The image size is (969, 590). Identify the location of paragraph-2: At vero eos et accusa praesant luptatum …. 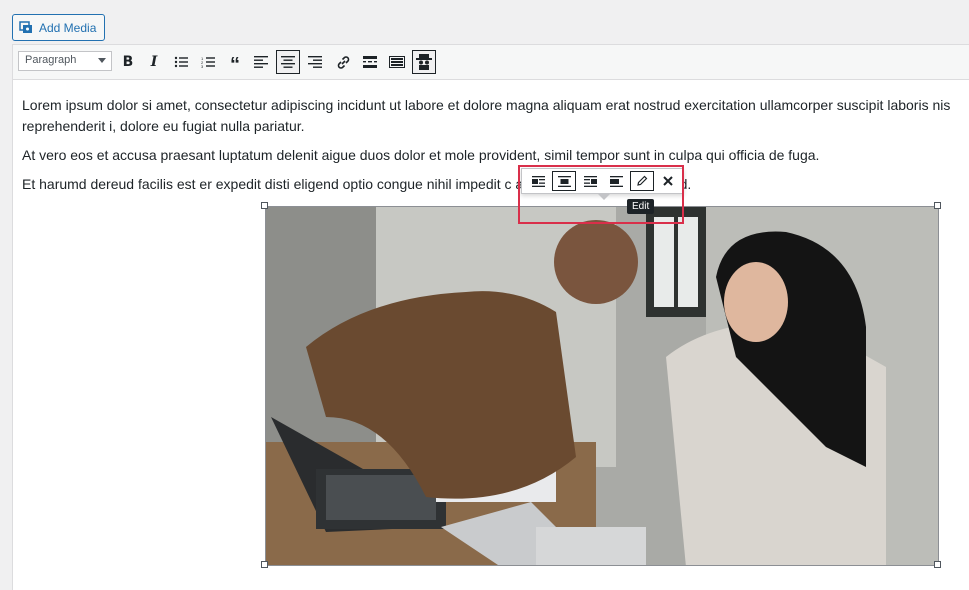
(421, 155).